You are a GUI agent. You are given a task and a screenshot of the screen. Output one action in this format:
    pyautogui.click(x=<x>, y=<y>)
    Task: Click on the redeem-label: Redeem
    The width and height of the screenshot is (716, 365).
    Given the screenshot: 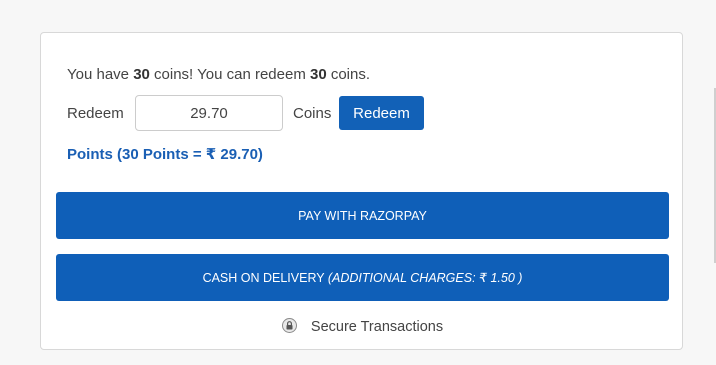 What is the action you would take?
    pyautogui.click(x=95, y=113)
    